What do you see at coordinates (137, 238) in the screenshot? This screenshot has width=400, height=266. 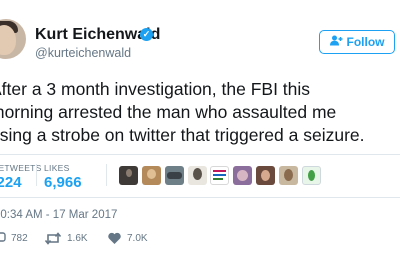 I see `like-count: 7.0K` at bounding box center [137, 238].